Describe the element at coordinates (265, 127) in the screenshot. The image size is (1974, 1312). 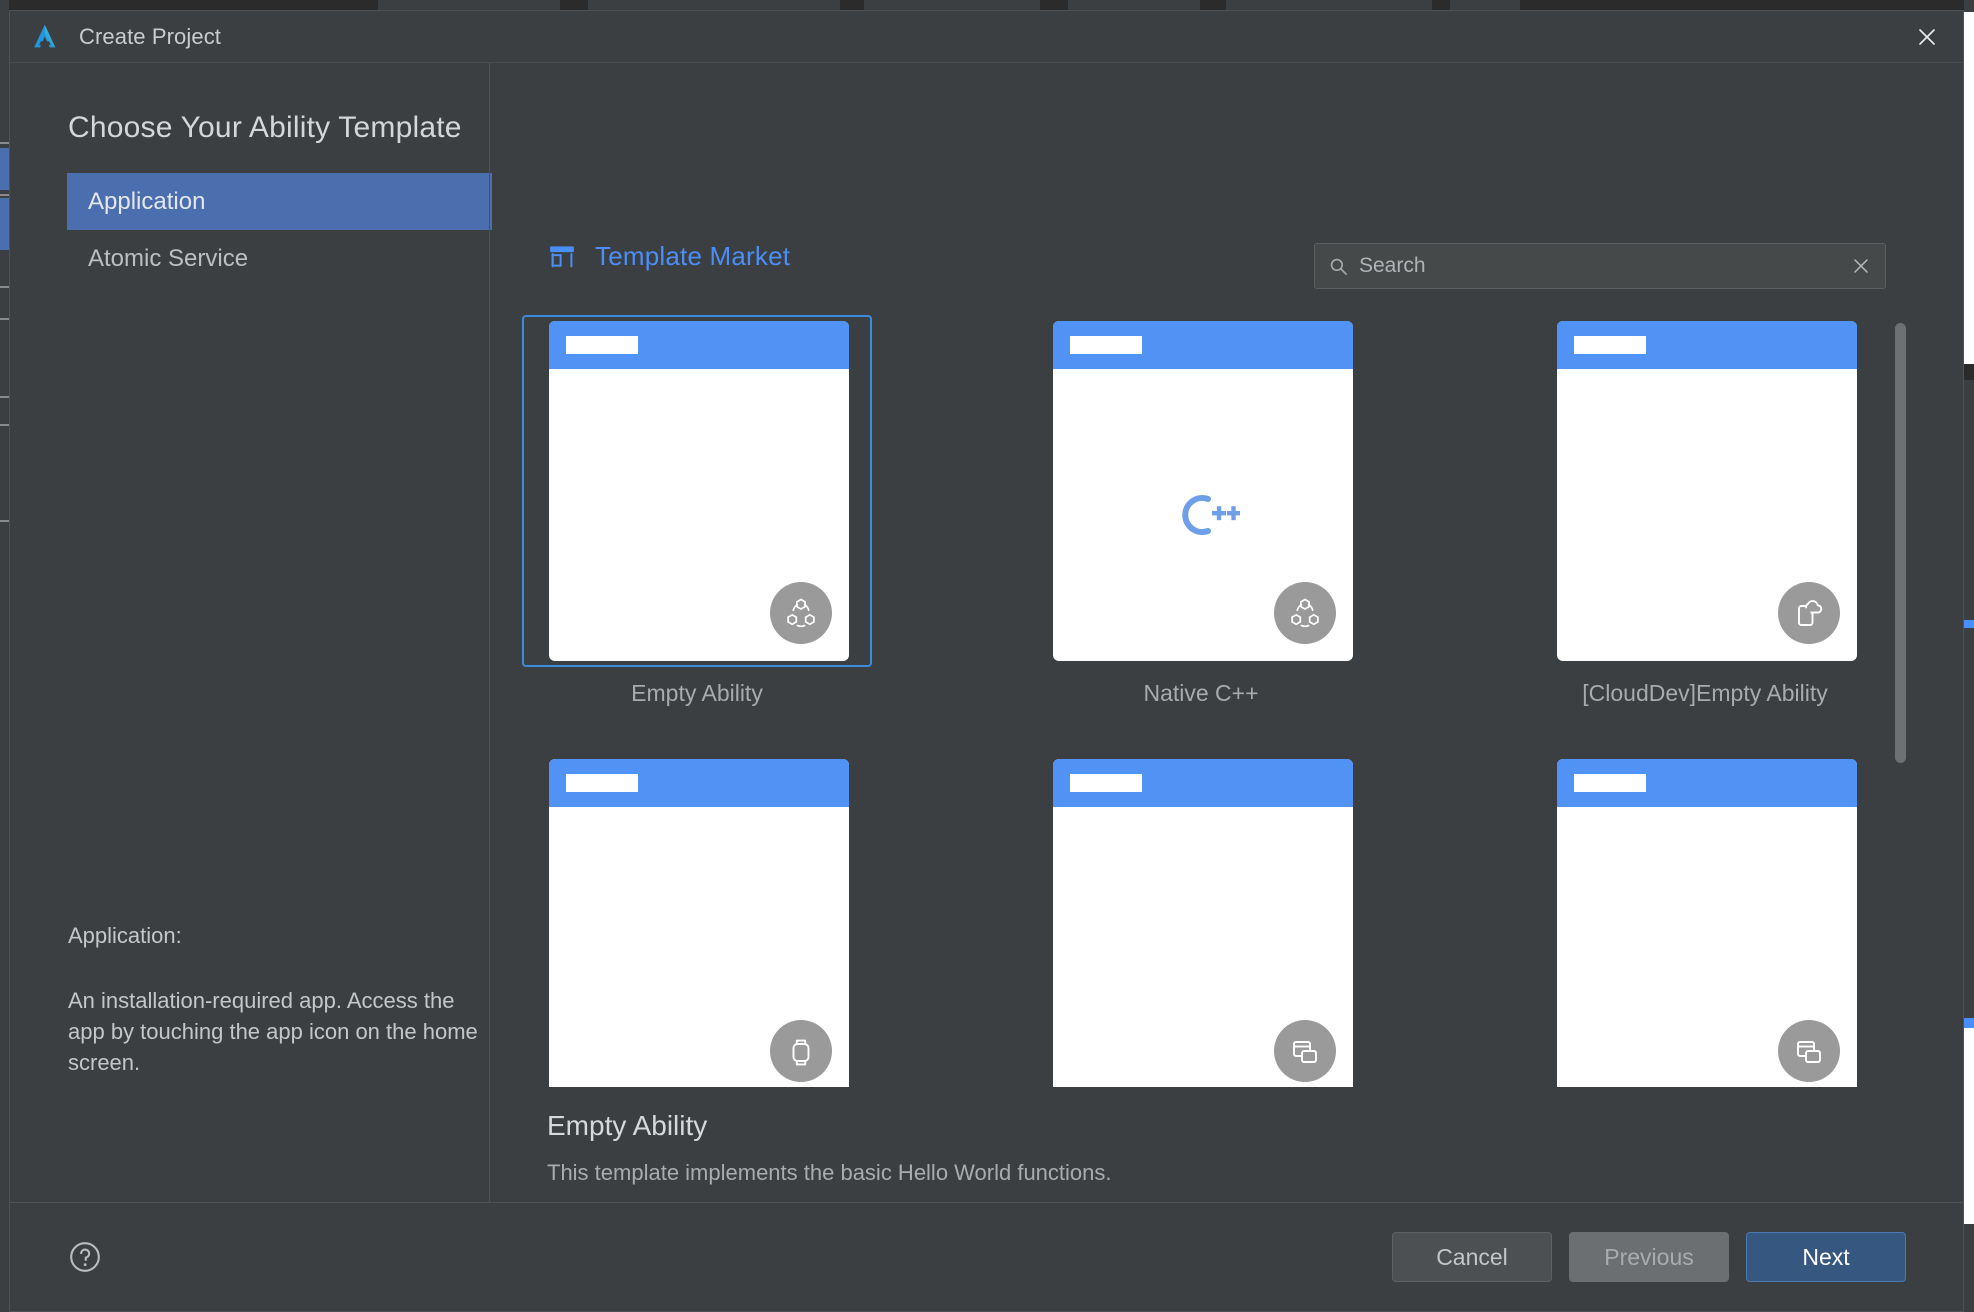
I see `page-title: Choose Your Ability Template` at that location.